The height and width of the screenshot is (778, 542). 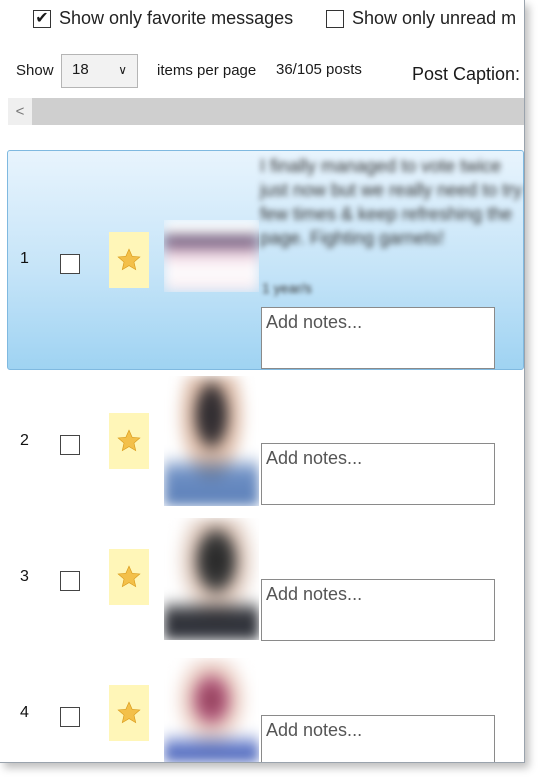 What do you see at coordinates (335, 18) in the screenshot?
I see `unread-checkbox` at bounding box center [335, 18].